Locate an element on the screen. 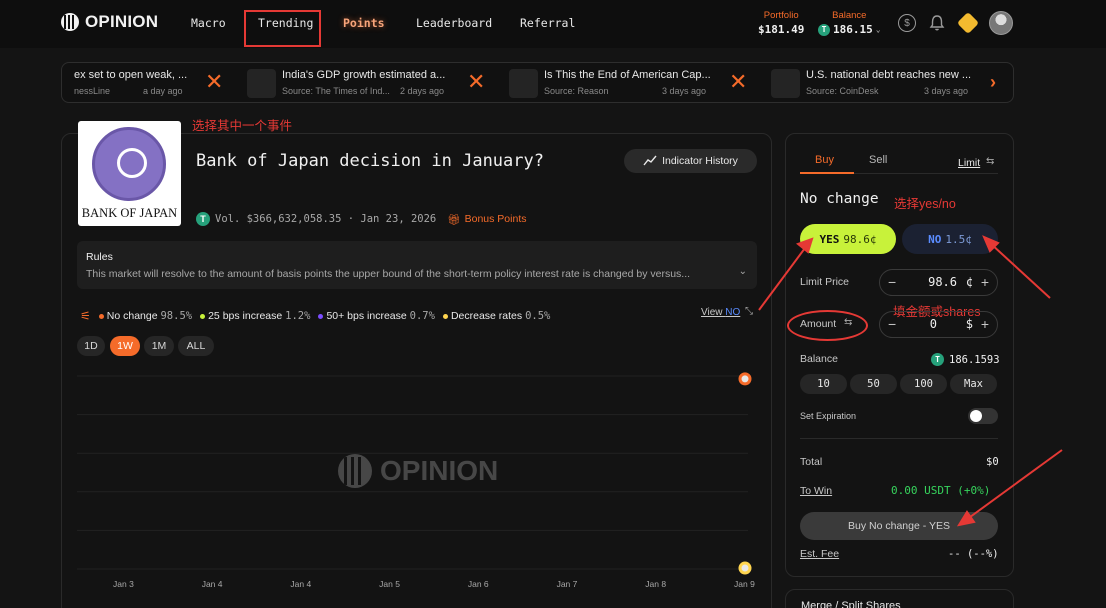 Image resolution: width=1106 pixels, height=608 pixels. rules-title: Rules is located at coordinates (99, 257).